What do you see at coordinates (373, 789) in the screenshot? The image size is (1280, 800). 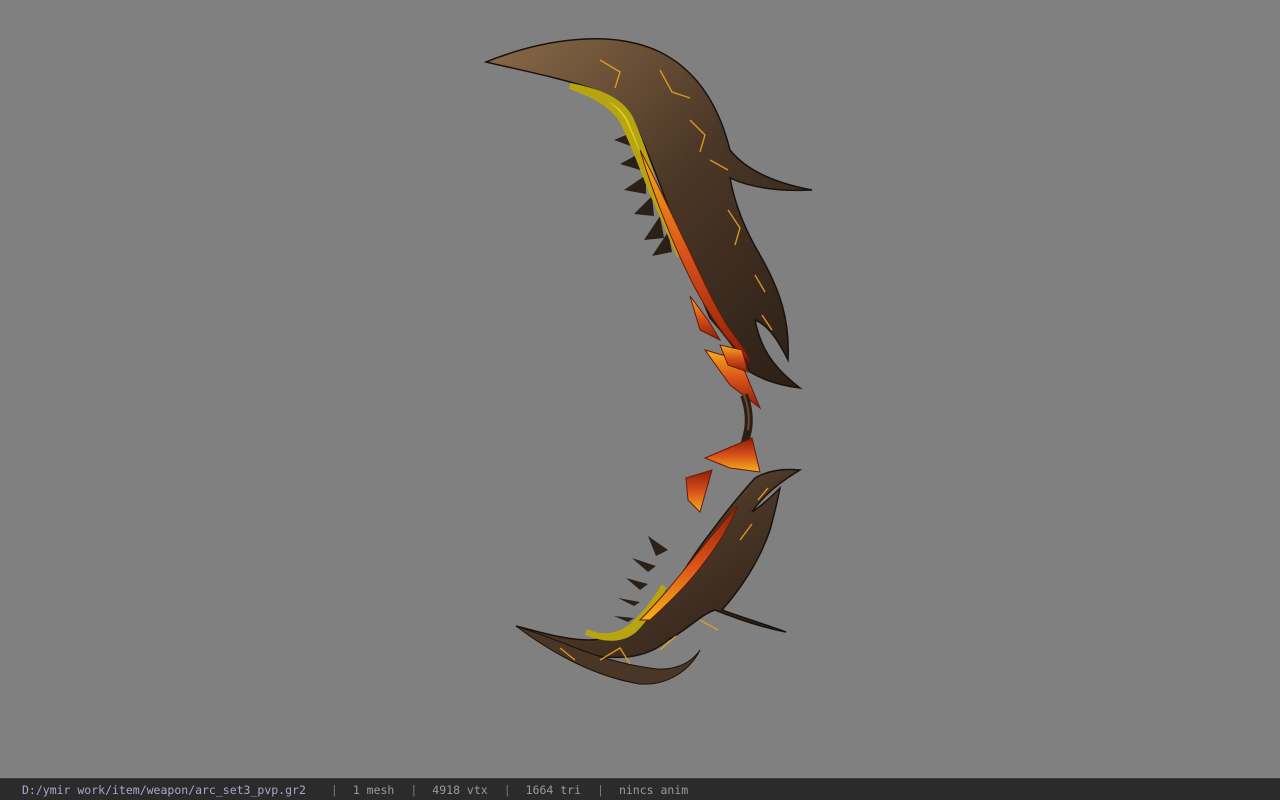 I see `mesh-count: 1 mesh` at bounding box center [373, 789].